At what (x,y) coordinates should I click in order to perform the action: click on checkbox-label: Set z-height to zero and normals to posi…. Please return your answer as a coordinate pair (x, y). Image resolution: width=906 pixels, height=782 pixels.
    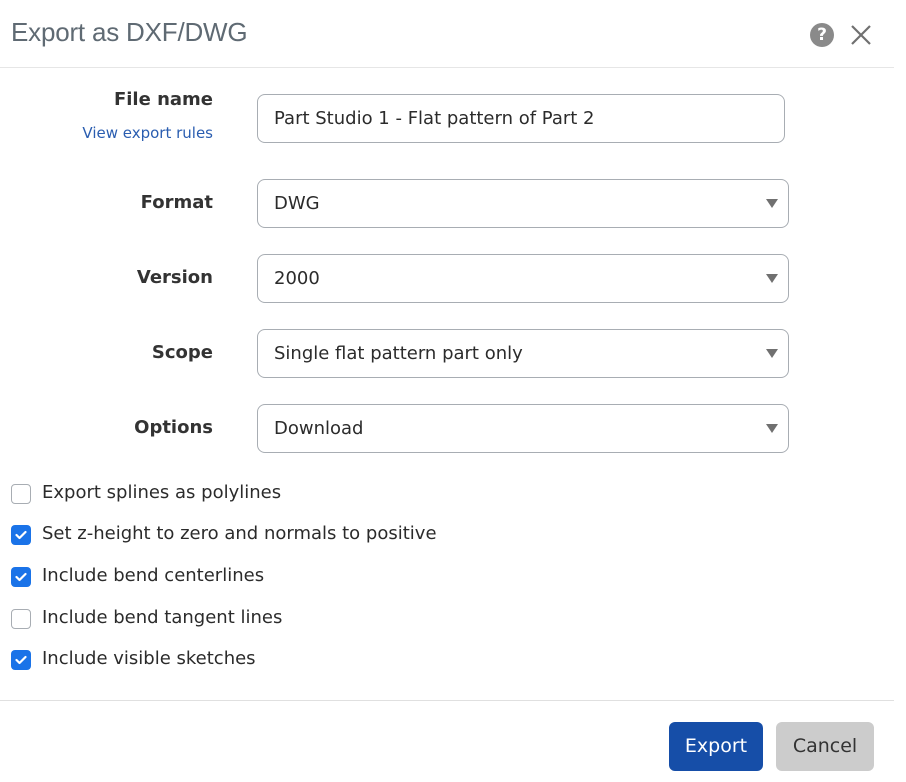
    Looking at the image, I should click on (239, 533).